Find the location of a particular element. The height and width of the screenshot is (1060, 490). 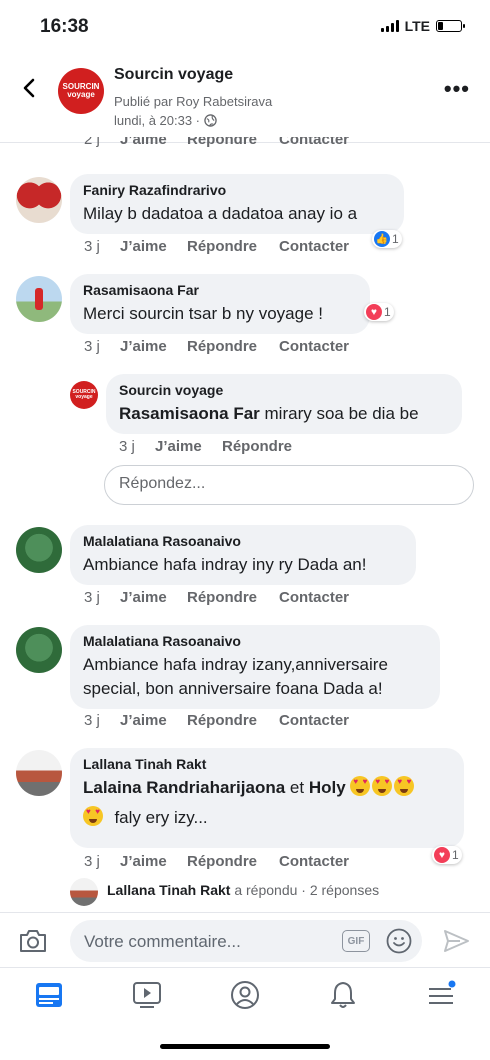

mention: Lalaina Randriaharijaona is located at coordinates (184, 787).